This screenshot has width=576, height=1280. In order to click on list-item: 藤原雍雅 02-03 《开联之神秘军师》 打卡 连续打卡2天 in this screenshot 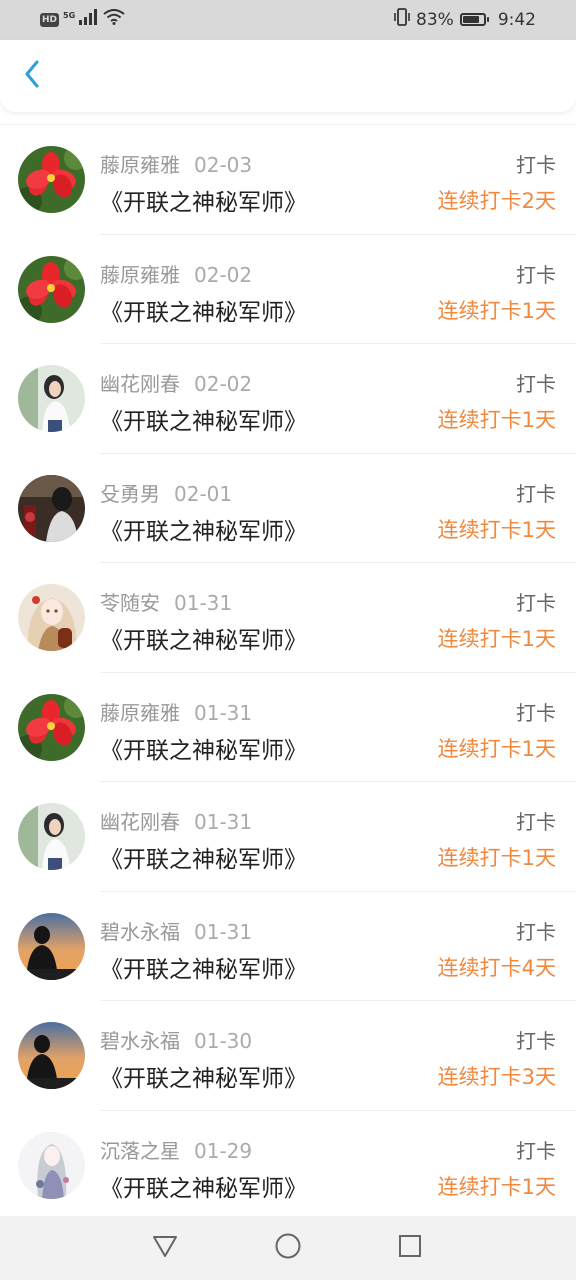, I will do `click(288, 180)`.